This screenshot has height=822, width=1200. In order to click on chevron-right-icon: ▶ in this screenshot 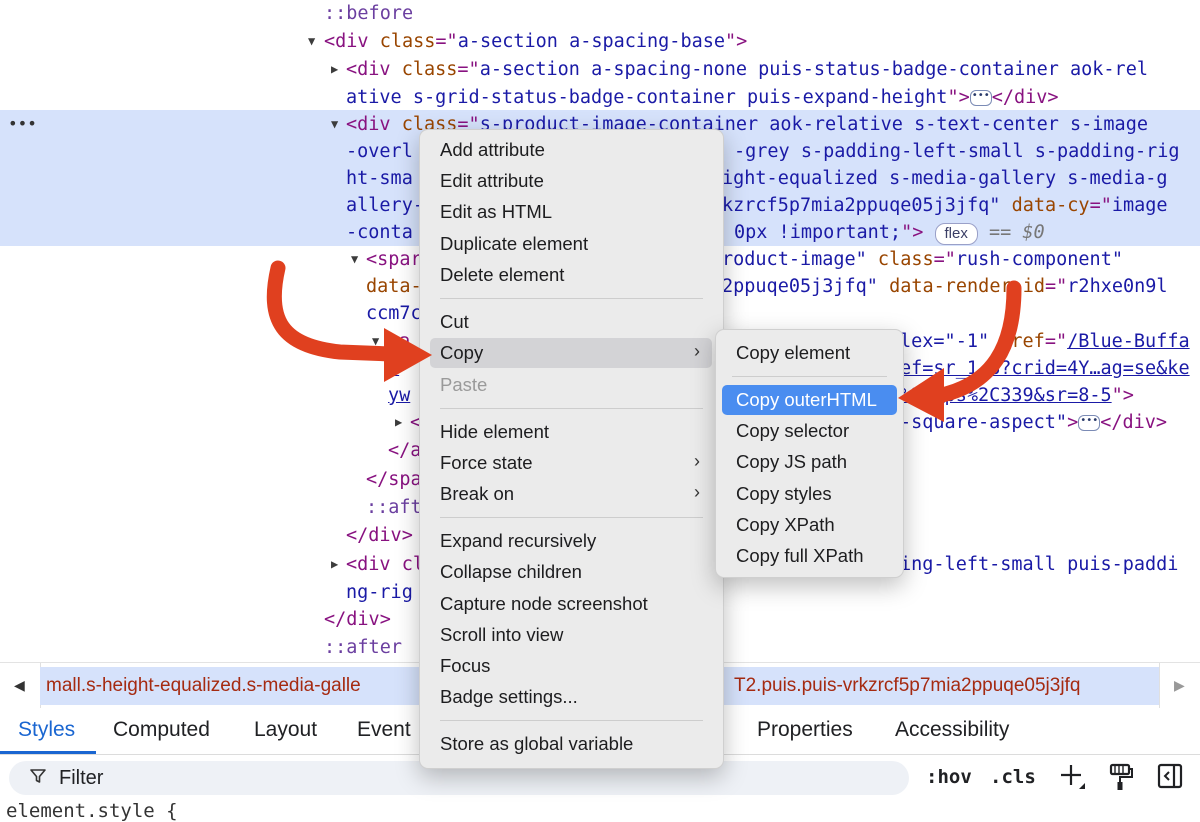, I will do `click(1179, 685)`.